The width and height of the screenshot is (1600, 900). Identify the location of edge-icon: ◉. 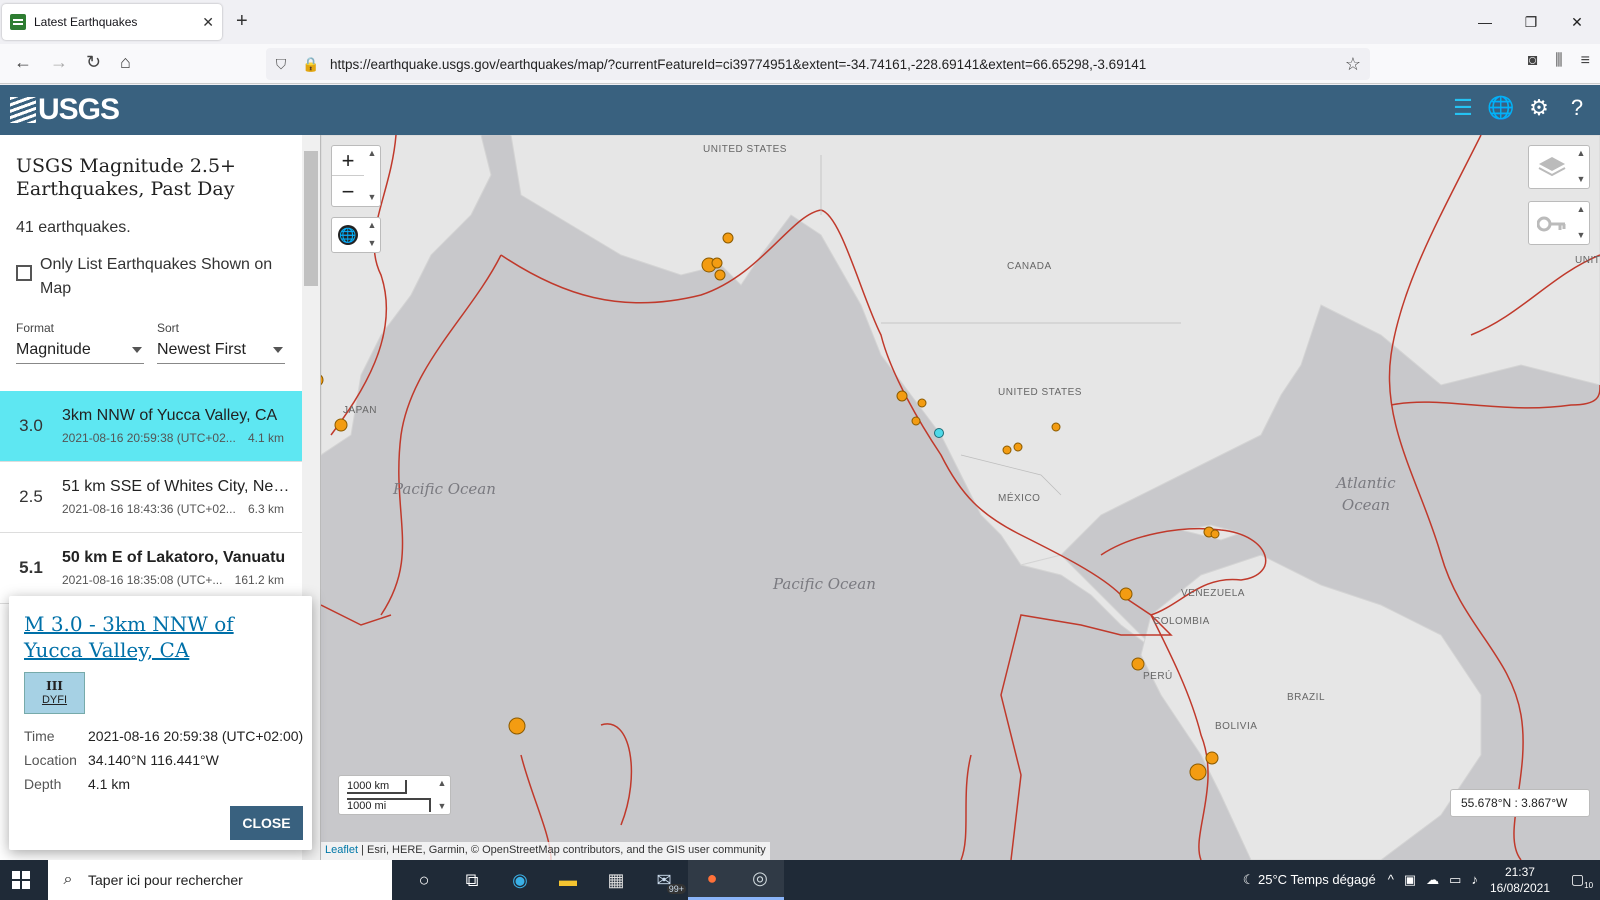
(520, 880).